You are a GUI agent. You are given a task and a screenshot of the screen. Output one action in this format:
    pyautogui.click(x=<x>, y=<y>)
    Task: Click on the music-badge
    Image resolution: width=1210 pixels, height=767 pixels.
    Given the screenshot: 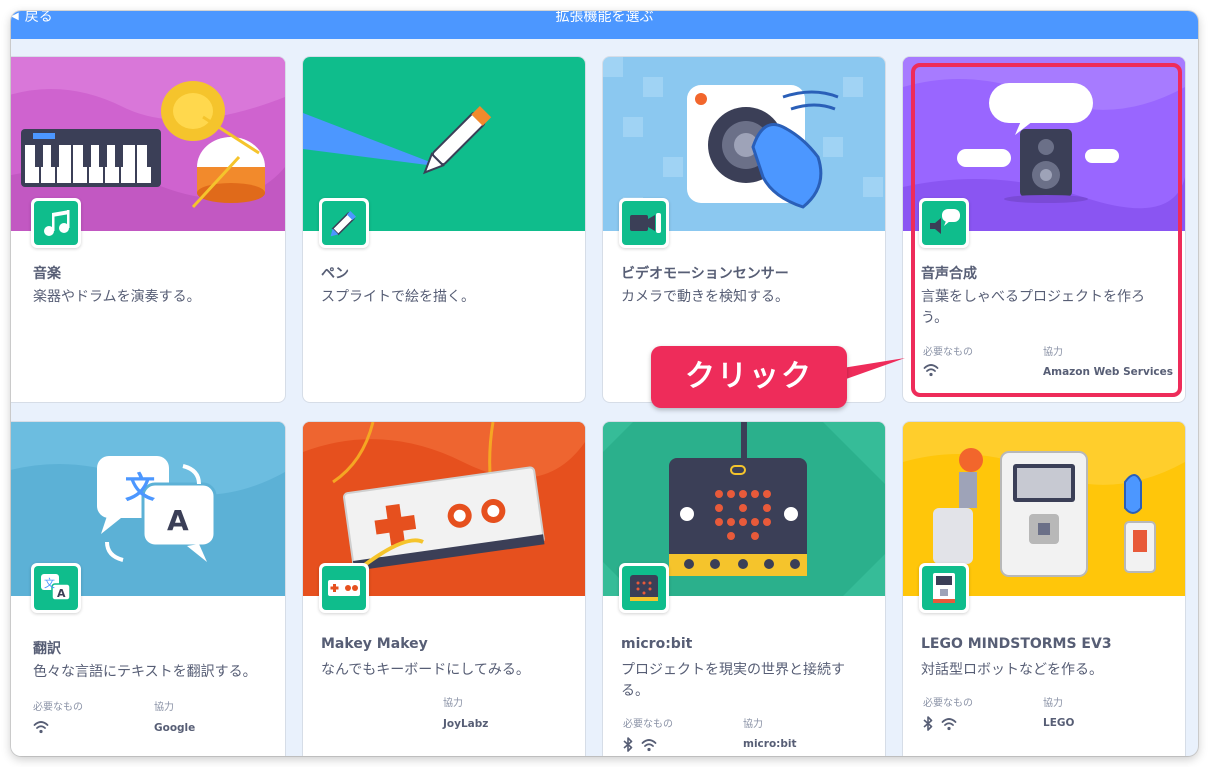 What is the action you would take?
    pyautogui.click(x=56, y=223)
    